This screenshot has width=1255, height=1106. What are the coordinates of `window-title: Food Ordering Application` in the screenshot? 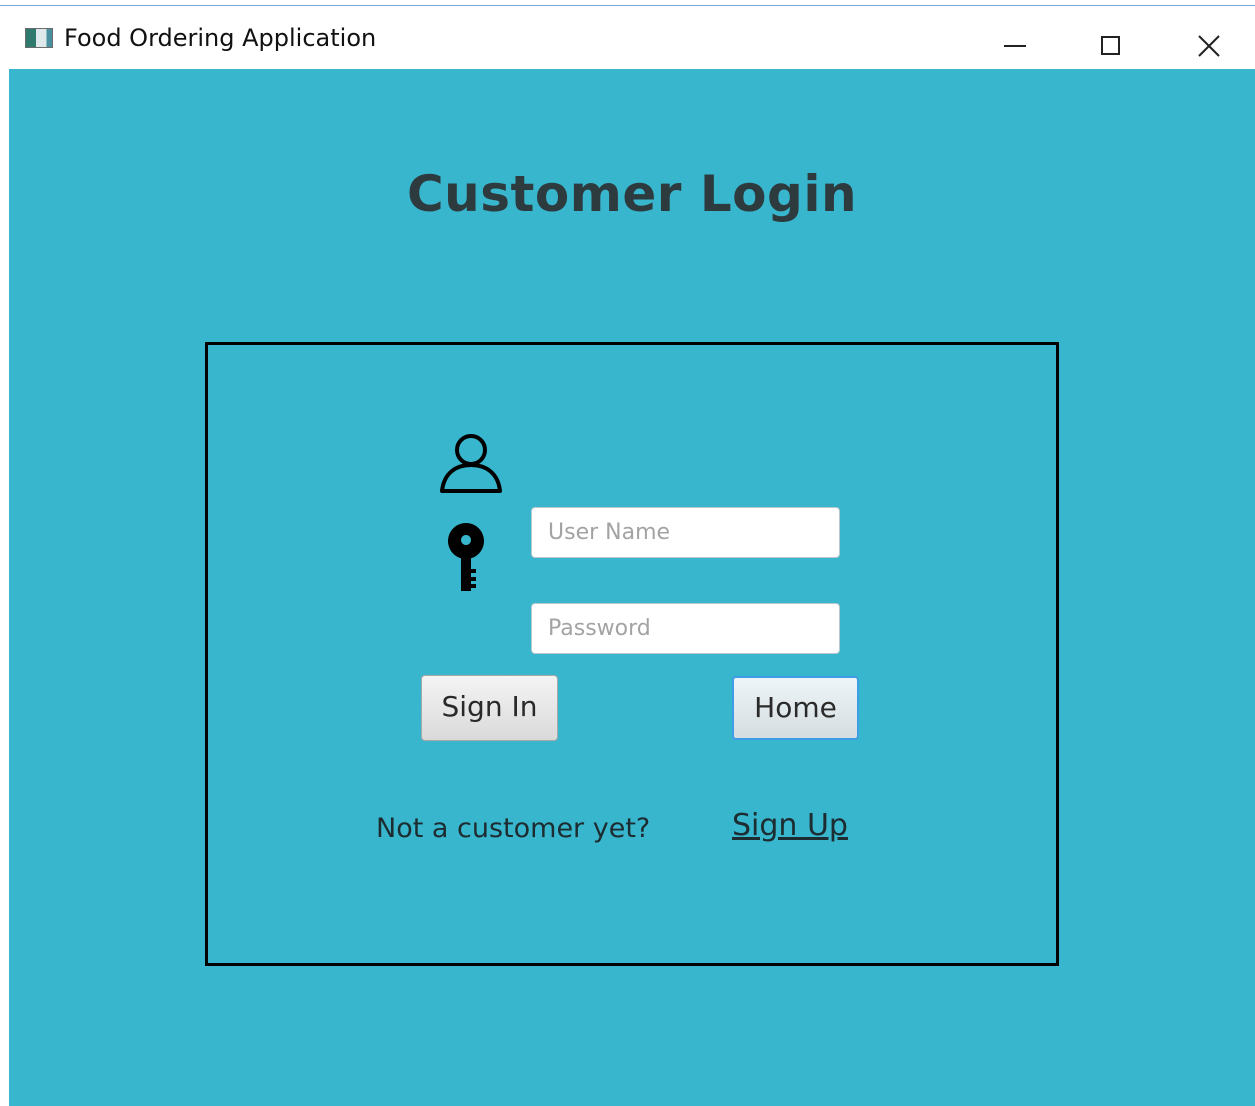 It's located at (220, 38).